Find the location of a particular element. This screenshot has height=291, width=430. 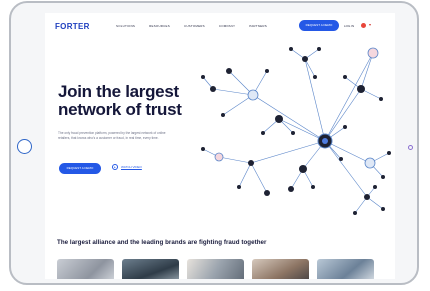

home-button-icon is located at coordinates (24, 146).